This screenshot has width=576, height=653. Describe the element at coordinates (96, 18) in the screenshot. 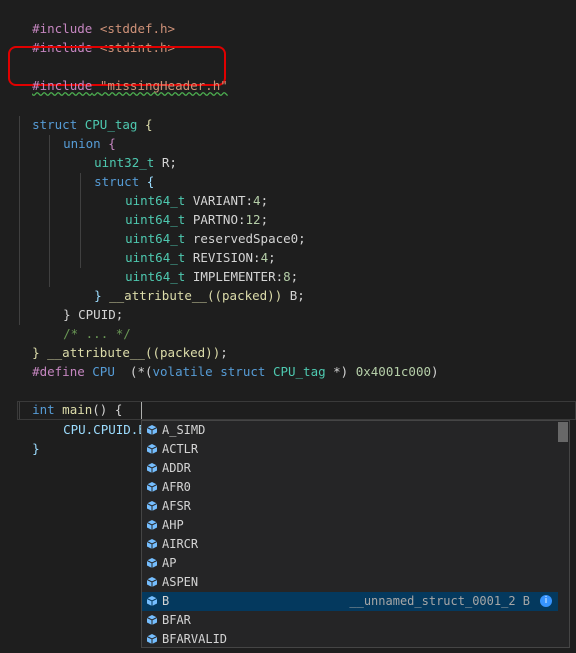

I see `code-line-1: #include <stddef.h>` at that location.